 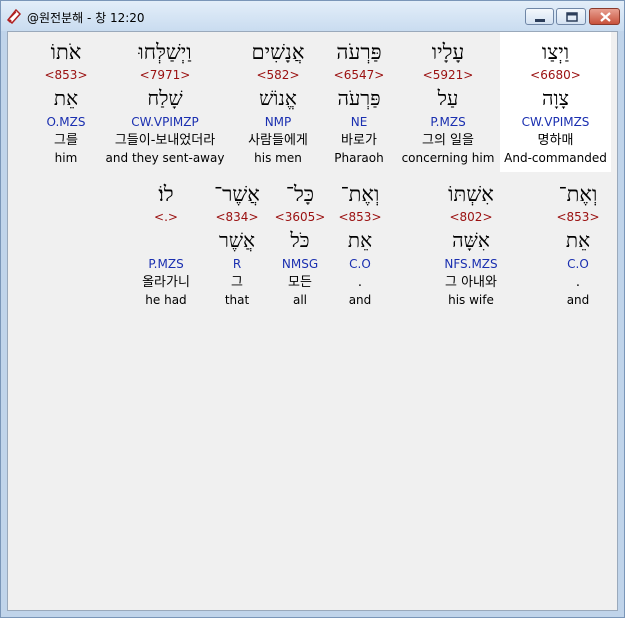 What do you see at coordinates (166, 217) in the screenshot?
I see `strong-number: <.>` at bounding box center [166, 217].